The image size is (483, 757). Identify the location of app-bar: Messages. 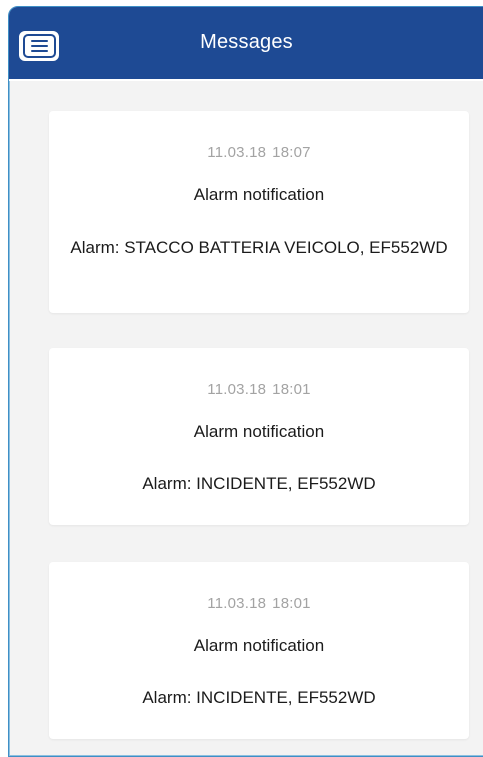
(246, 44).